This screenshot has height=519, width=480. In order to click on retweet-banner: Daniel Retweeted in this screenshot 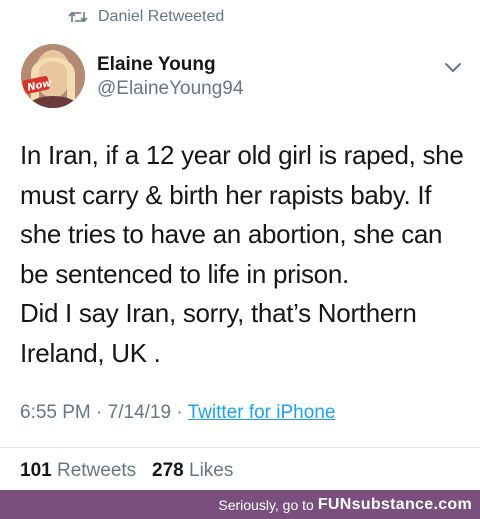, I will do `click(146, 17)`.